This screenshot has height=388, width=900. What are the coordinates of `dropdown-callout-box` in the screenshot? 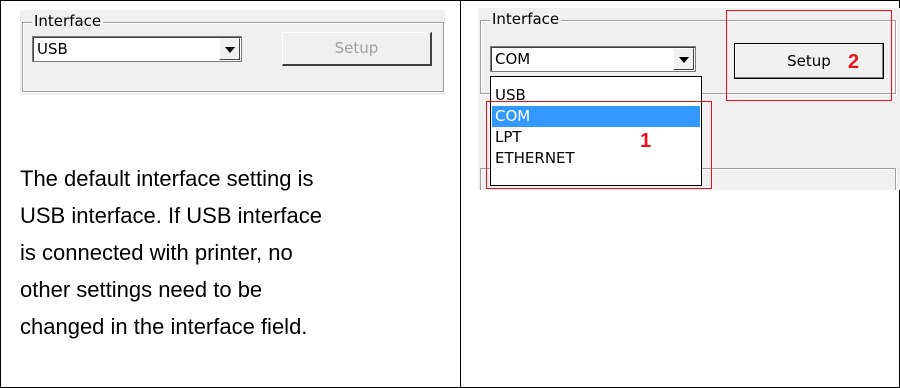 It's located at (599, 145).